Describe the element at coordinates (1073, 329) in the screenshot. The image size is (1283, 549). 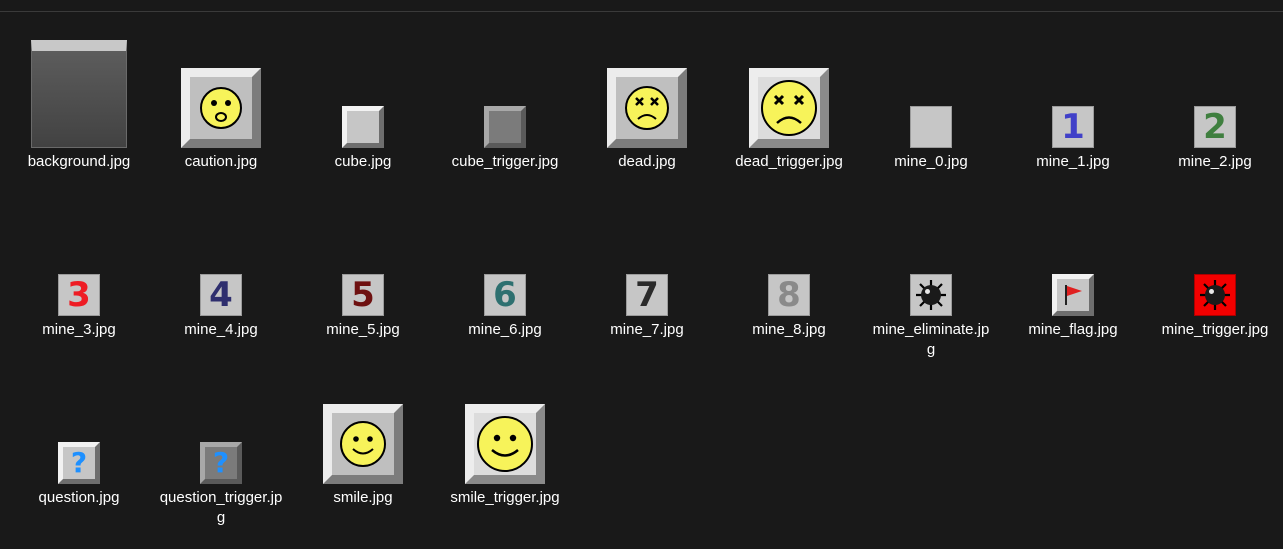
I see `file-name: mine_flag.jpg` at that location.